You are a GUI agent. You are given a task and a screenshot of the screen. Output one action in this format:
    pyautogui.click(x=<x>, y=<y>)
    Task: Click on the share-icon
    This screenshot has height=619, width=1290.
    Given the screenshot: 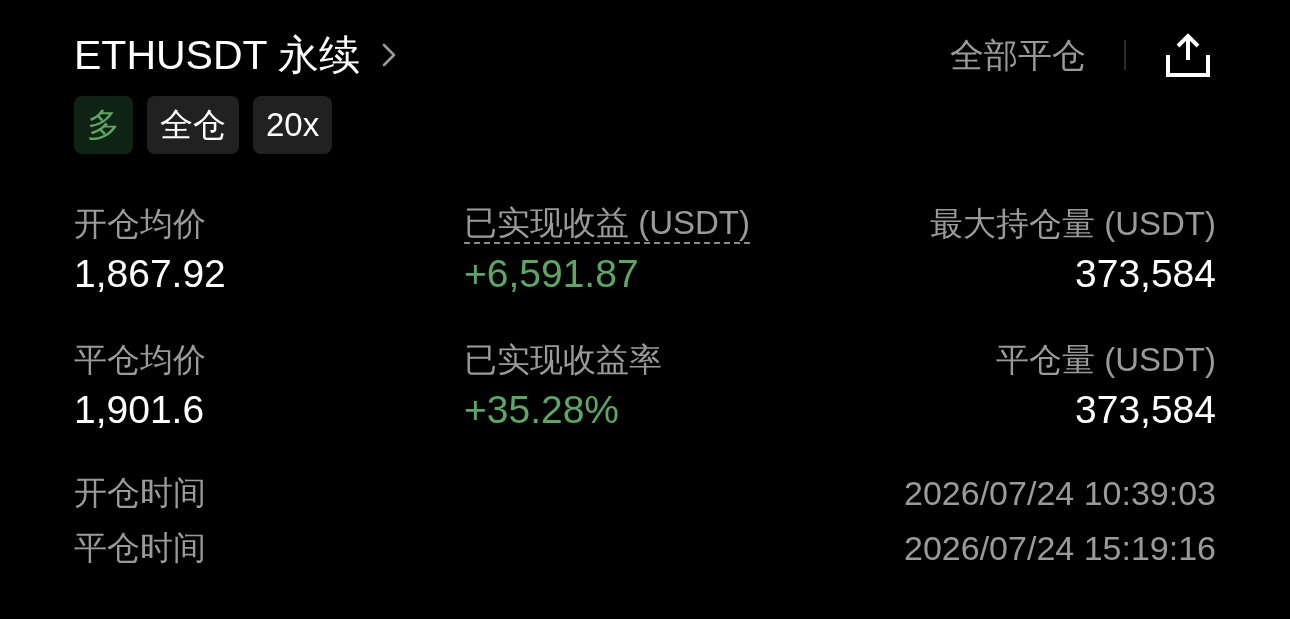 What is the action you would take?
    pyautogui.click(x=1188, y=55)
    